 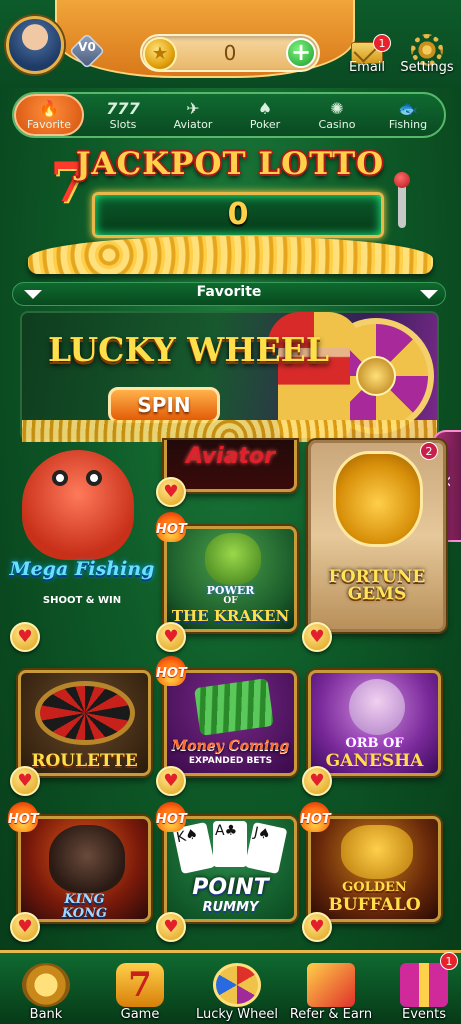 What do you see at coordinates (193, 124) in the screenshot?
I see `tab-label: Aviator` at bounding box center [193, 124].